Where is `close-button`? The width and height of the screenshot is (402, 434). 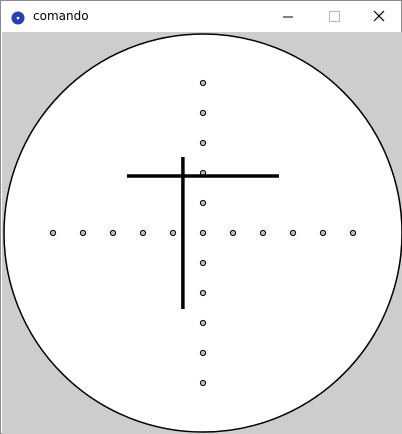
close-button is located at coordinates (379, 16).